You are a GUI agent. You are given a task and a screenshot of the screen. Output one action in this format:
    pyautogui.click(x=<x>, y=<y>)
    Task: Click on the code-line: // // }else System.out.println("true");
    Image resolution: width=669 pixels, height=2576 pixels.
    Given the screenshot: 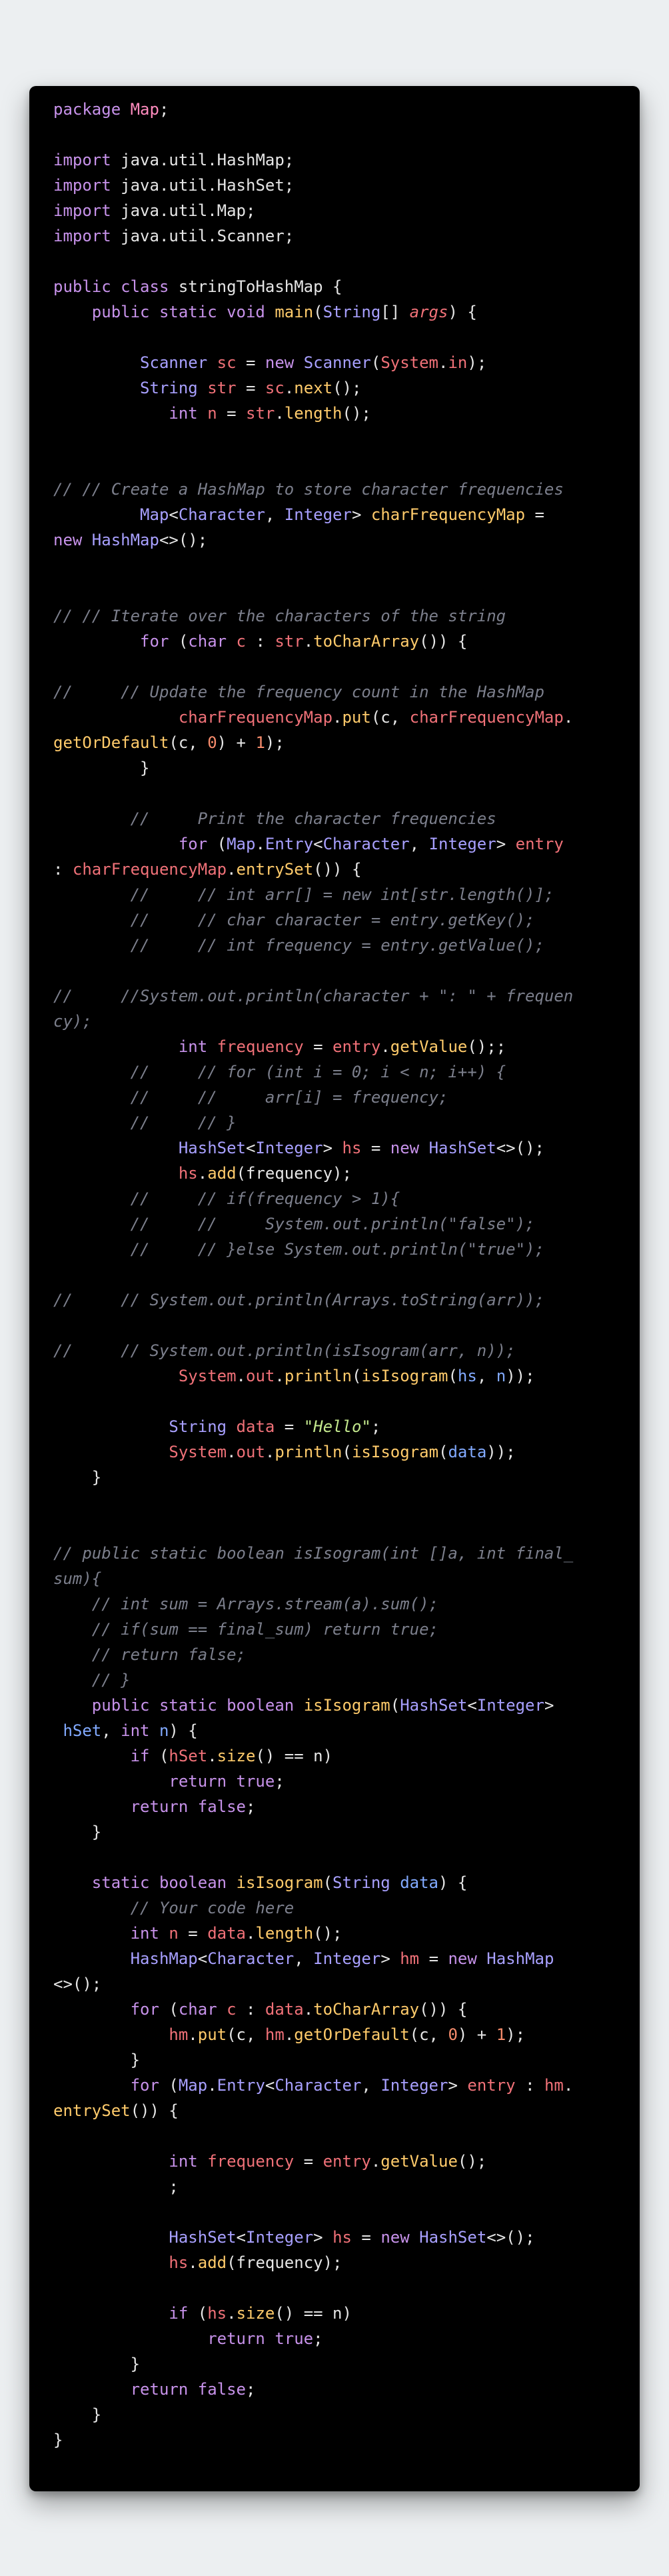 What is the action you would take?
    pyautogui.click(x=346, y=1249)
    